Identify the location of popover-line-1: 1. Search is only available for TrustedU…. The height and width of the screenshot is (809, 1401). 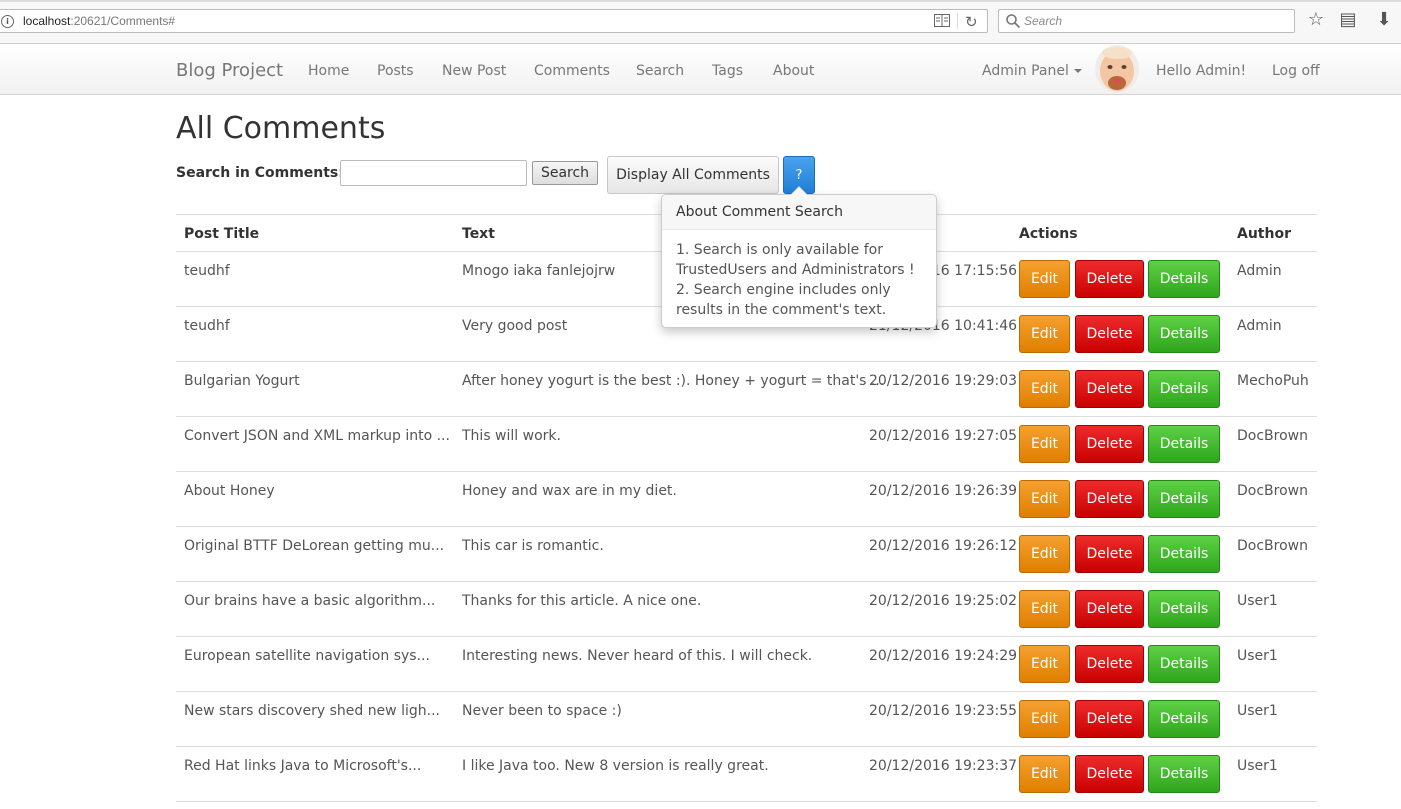
(795, 260).